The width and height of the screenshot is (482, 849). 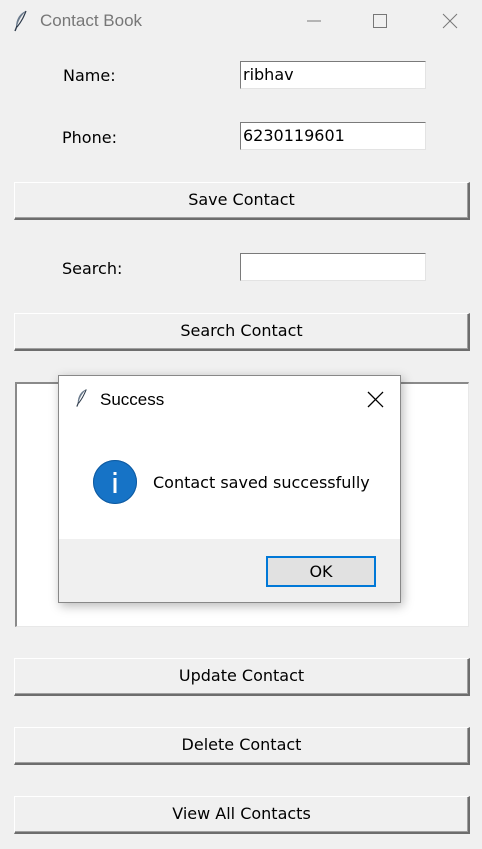 What do you see at coordinates (89, 137) in the screenshot?
I see `phone-label: Phone:` at bounding box center [89, 137].